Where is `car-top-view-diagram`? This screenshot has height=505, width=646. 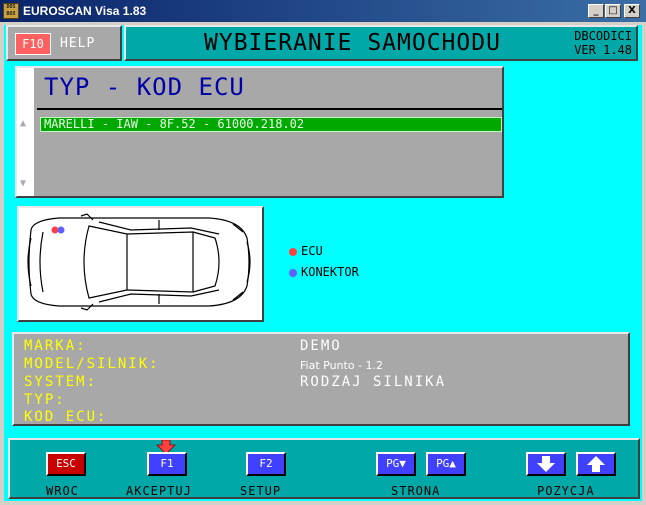 car-top-view-diagram is located at coordinates (139, 262).